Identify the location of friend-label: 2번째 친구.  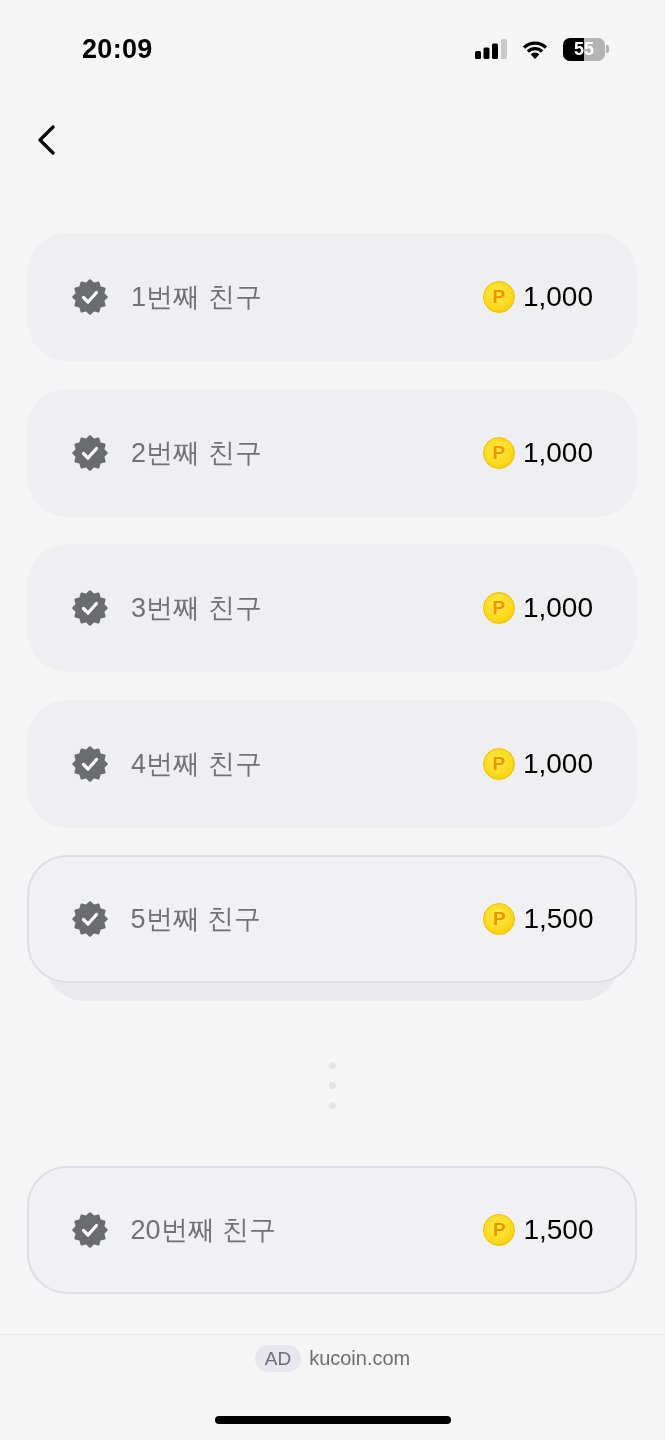
(196, 453).